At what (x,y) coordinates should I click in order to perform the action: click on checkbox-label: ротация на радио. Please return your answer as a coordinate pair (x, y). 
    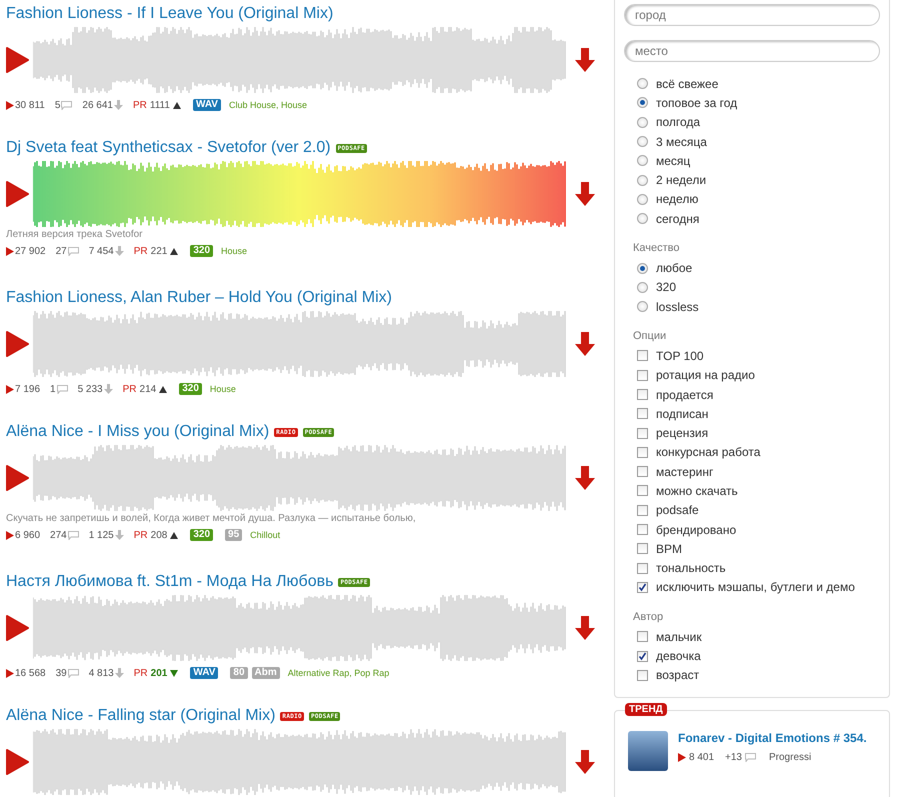
    Looking at the image, I should click on (705, 375).